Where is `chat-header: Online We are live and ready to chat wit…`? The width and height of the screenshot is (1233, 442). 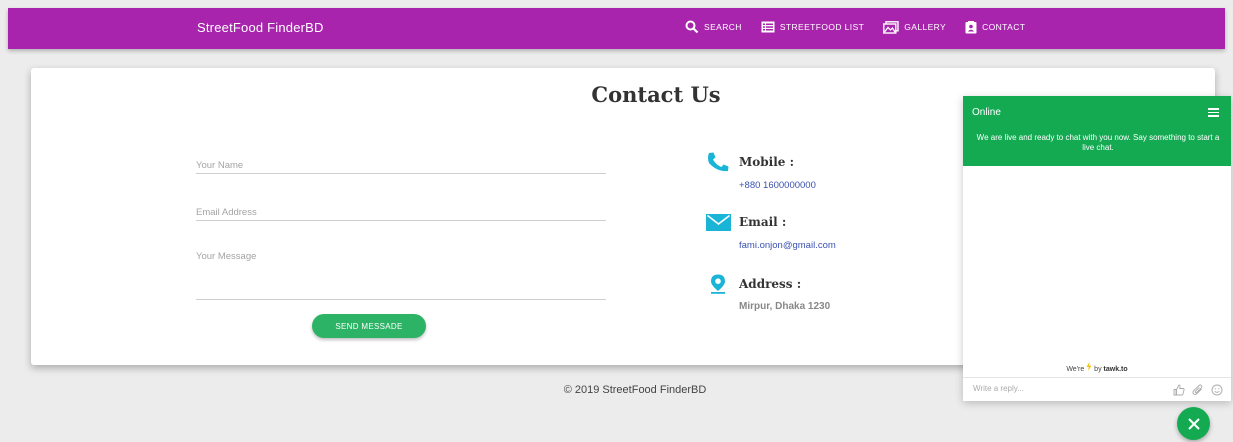 chat-header: Online We are live and ready to chat wit… is located at coordinates (1097, 131).